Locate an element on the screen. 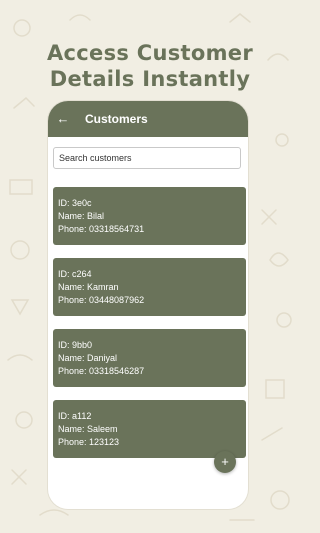 Image resolution: width=320 pixels, height=533 pixels. customer-card: ID: 3e0c Name: Bilal Phone: 03318564731 is located at coordinates (149, 216).